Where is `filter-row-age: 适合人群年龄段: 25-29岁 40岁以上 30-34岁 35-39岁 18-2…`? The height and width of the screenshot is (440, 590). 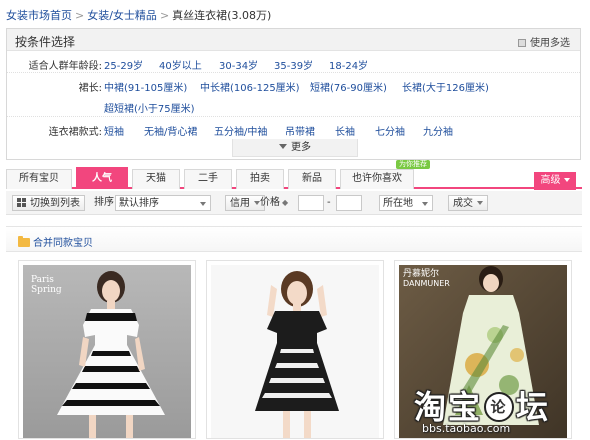 filter-row-age: 适合人群年龄段: 25-29岁 40岁以上 30-34岁 35-39岁 18-2… is located at coordinates (293, 62).